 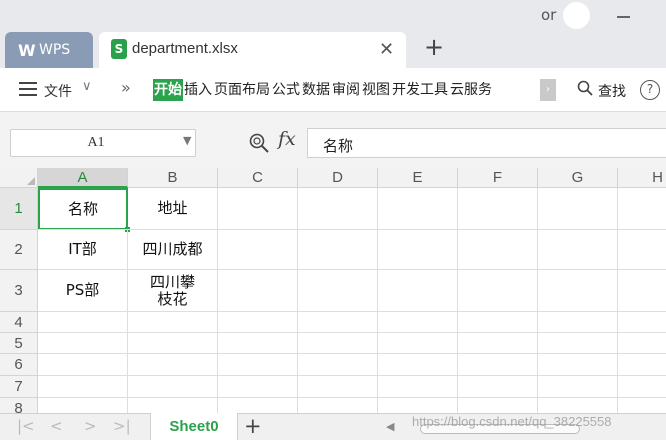 What do you see at coordinates (56, 426) in the screenshot?
I see `prev-sheet-icon: <` at bounding box center [56, 426].